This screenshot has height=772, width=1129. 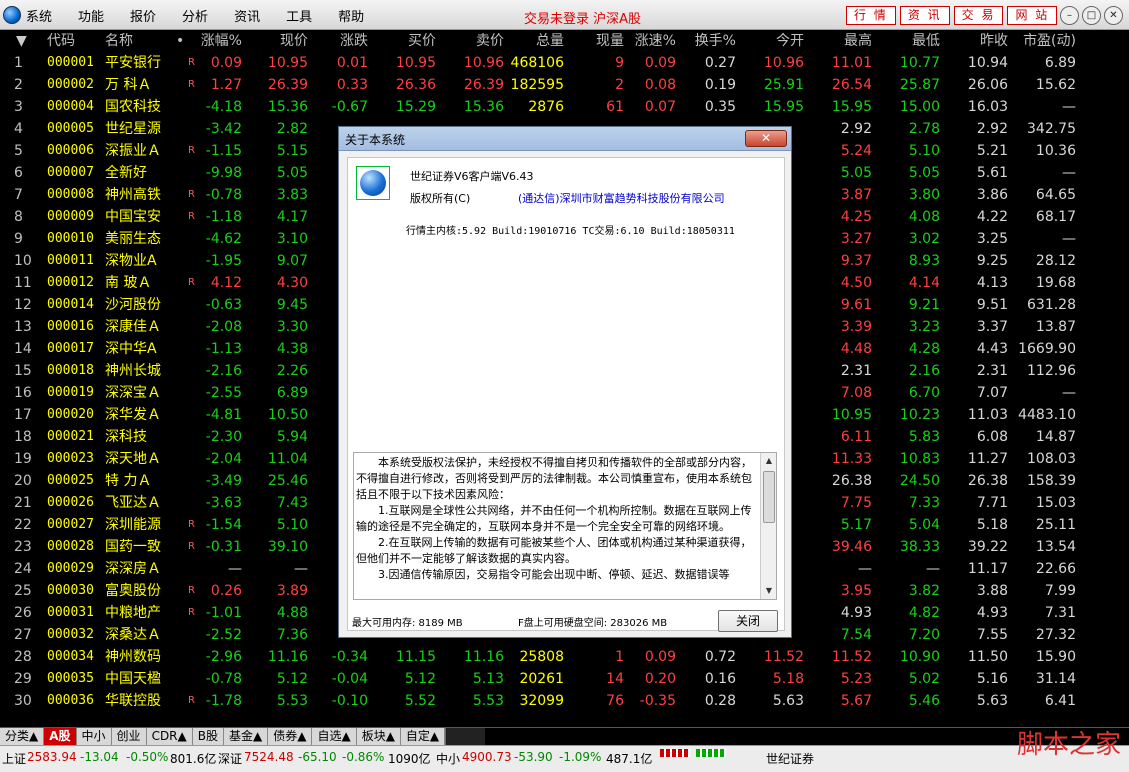 I want to click on cell-prev: 26.06, so click(x=987, y=85).